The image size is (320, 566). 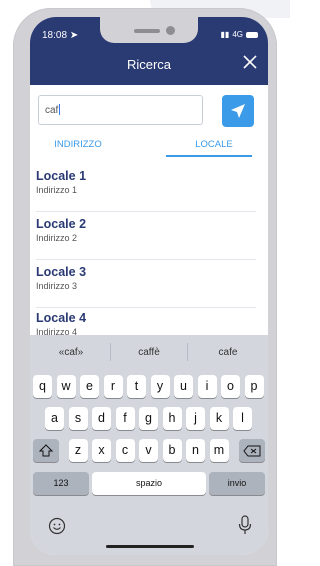 I want to click on key-q: q, so click(x=42, y=386).